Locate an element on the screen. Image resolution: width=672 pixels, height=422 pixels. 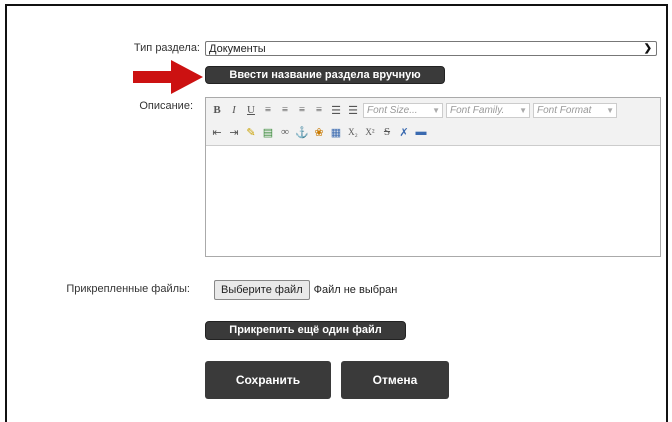
indent-icon: ⇥ is located at coordinates (234, 132).